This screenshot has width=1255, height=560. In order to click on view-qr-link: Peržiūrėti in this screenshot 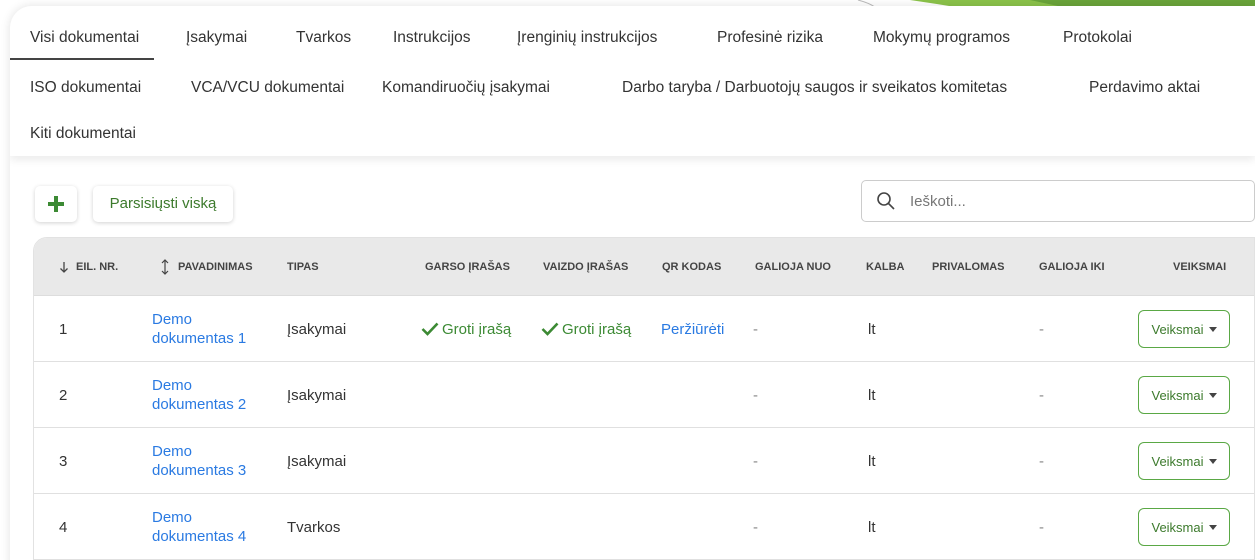, I will do `click(692, 329)`.